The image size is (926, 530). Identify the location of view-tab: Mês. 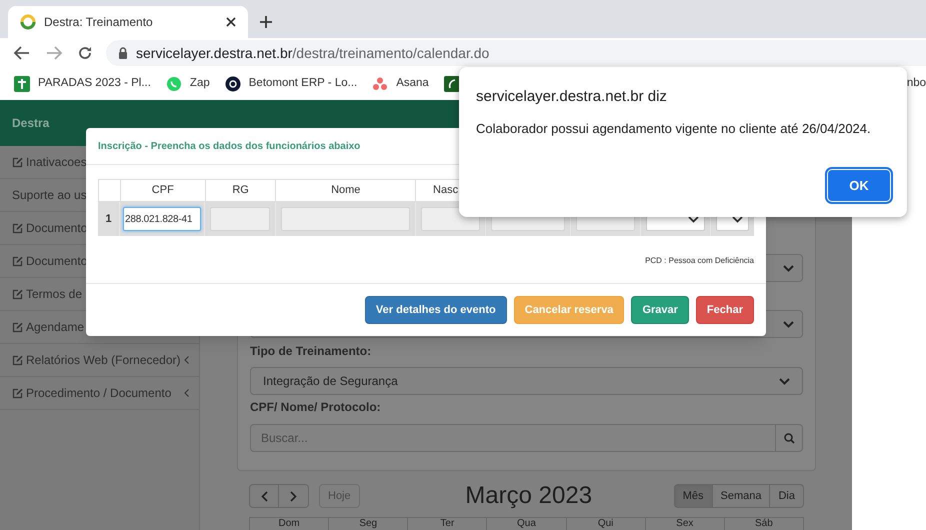
(693, 496).